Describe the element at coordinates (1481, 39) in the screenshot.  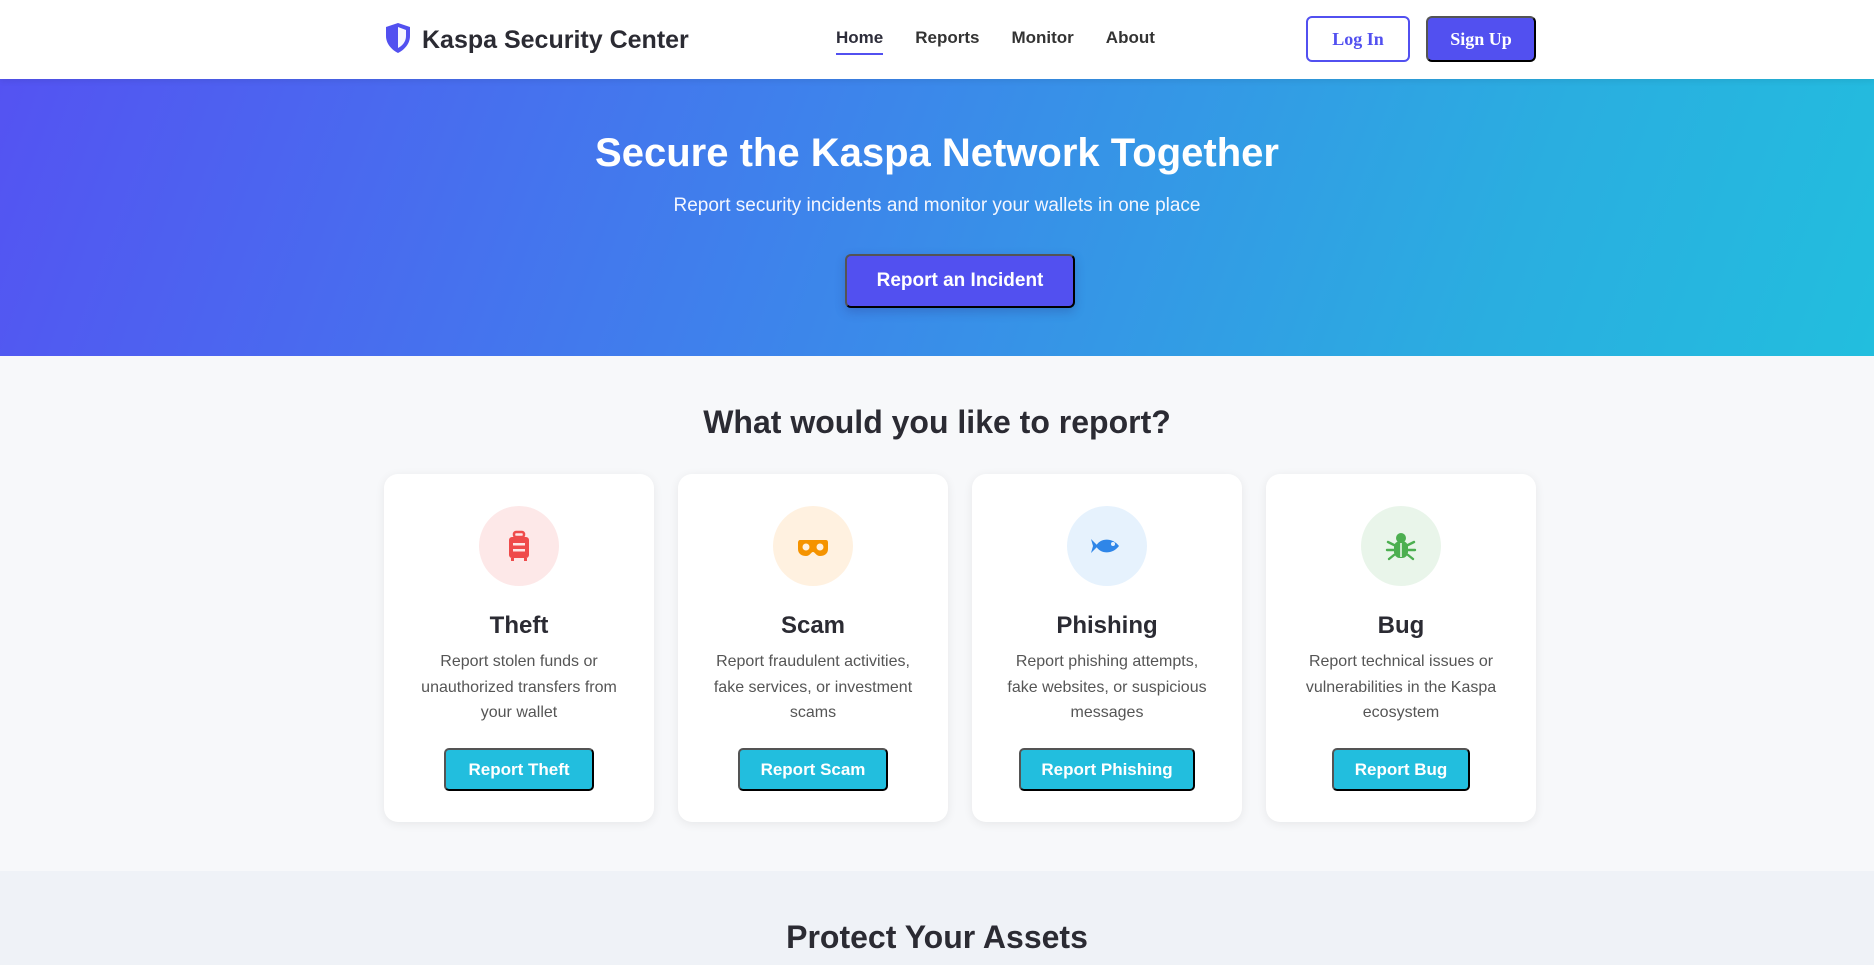
I see `signup-button: Sign Up` at that location.